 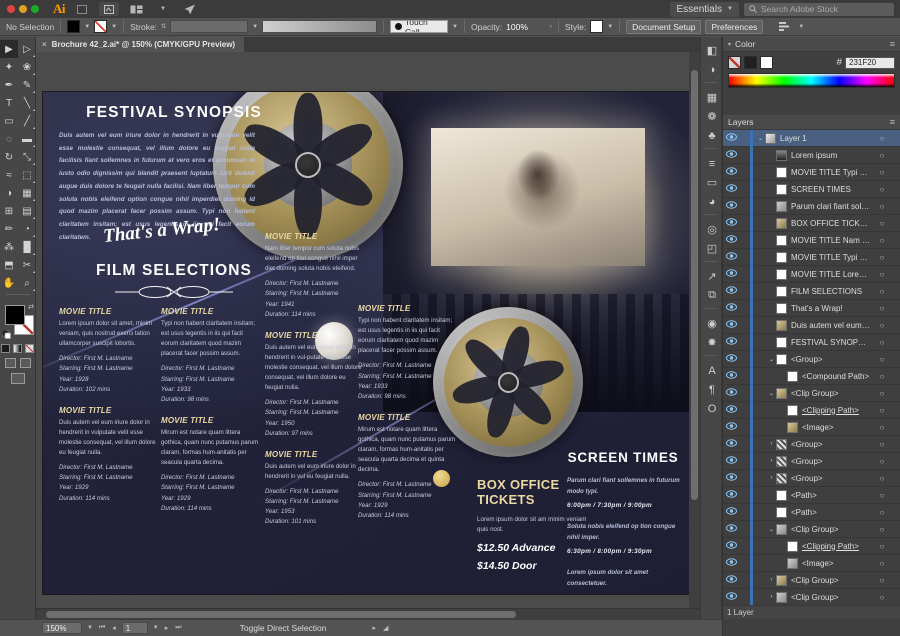 I want to click on layer-name: That's a Wrap!, so click(x=832, y=308).